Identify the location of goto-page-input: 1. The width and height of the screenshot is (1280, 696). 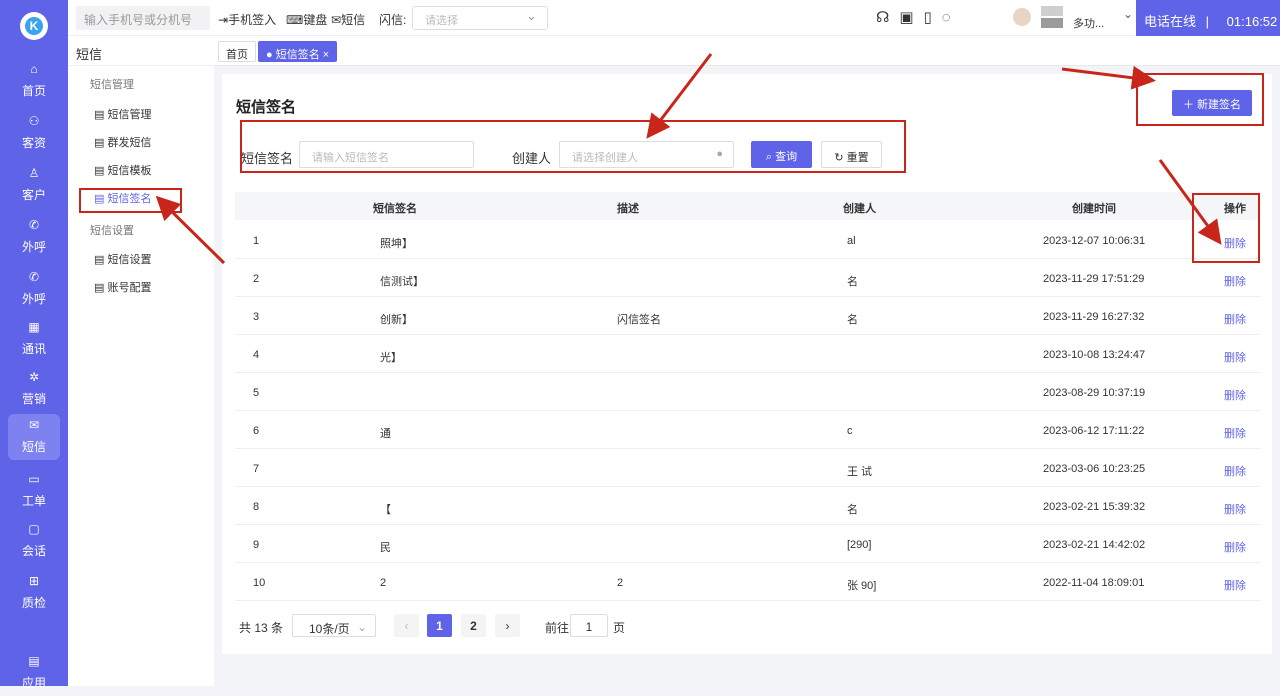
(589, 625).